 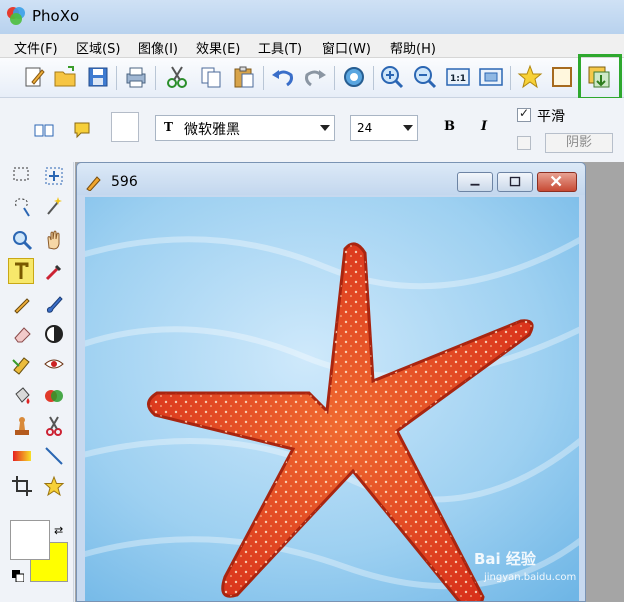 What do you see at coordinates (54, 240) in the screenshot?
I see `hand-icon` at bounding box center [54, 240].